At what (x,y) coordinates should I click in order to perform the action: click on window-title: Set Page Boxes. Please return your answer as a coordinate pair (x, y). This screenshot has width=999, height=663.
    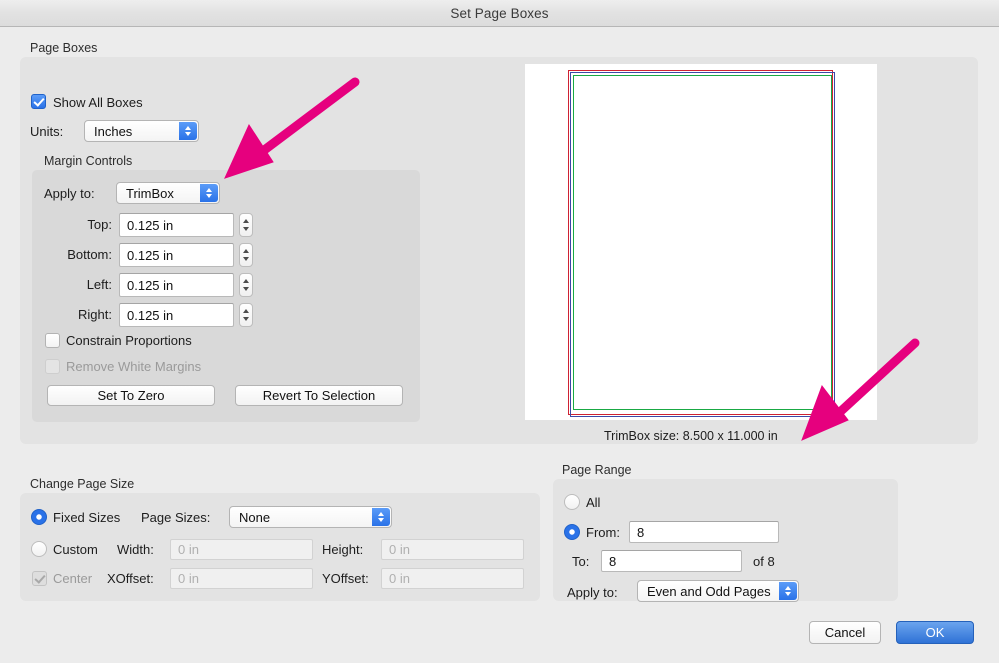
    Looking at the image, I should click on (499, 13).